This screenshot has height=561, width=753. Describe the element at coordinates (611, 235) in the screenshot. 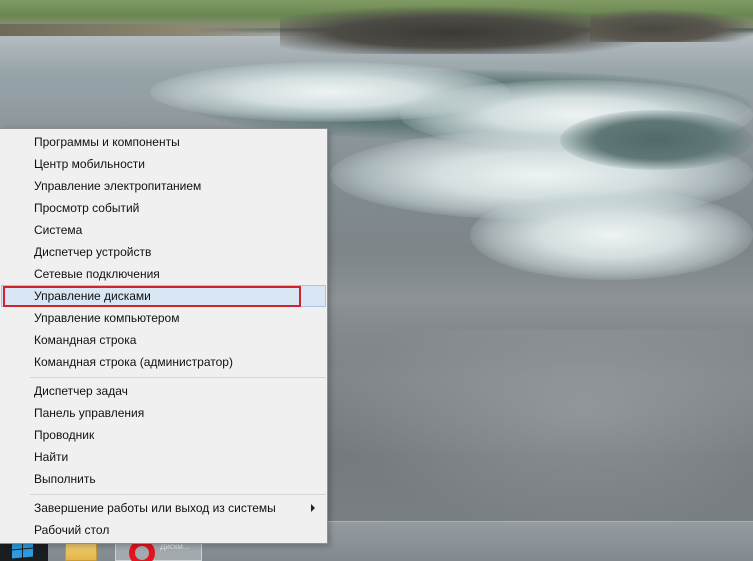

I see `wave-foam` at that location.